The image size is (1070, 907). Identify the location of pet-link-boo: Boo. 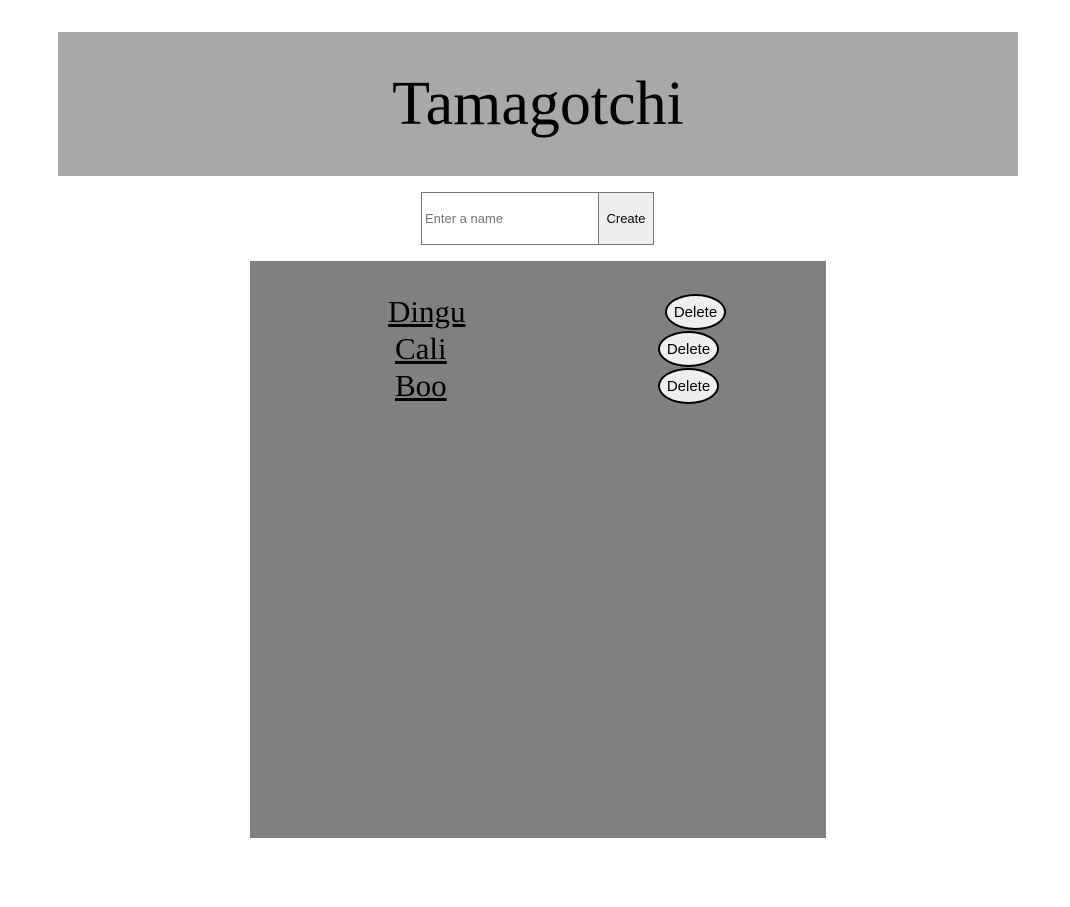
(421, 385).